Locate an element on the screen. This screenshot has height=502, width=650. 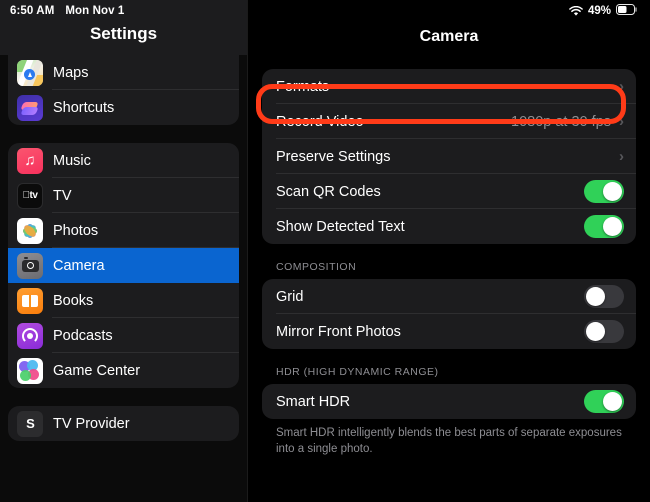
row-mirror-front-photos: Mirror Front Photos is located at coordinates (449, 331).